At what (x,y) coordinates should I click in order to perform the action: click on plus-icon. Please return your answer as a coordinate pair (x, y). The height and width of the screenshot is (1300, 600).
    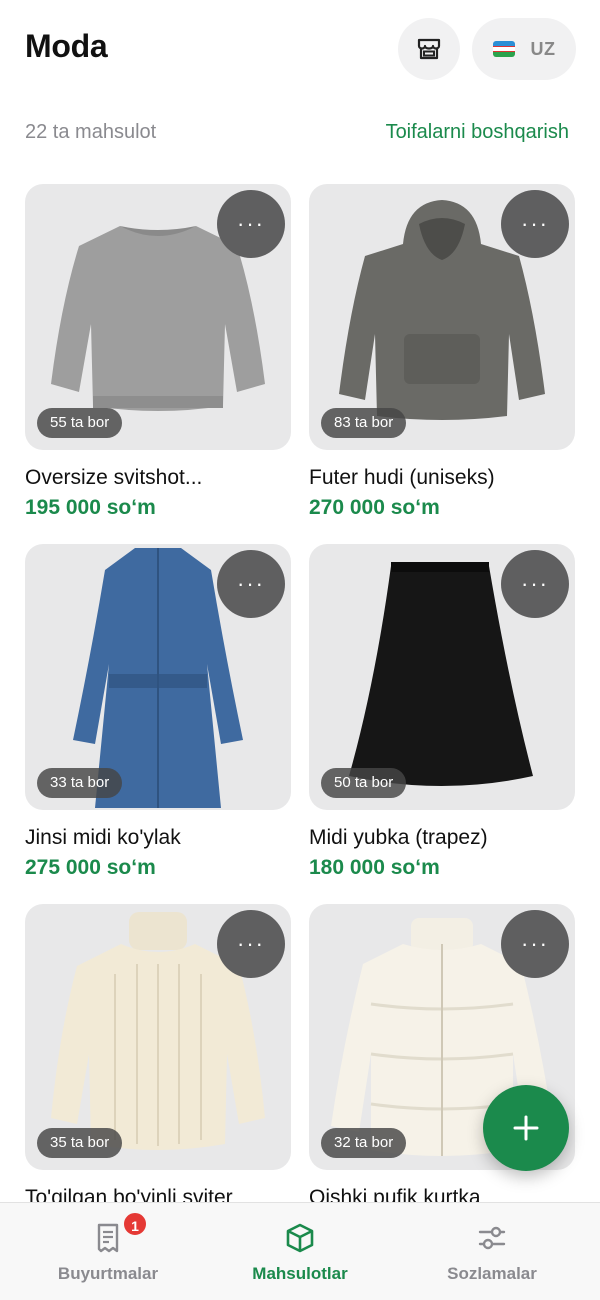
    Looking at the image, I should click on (526, 1128).